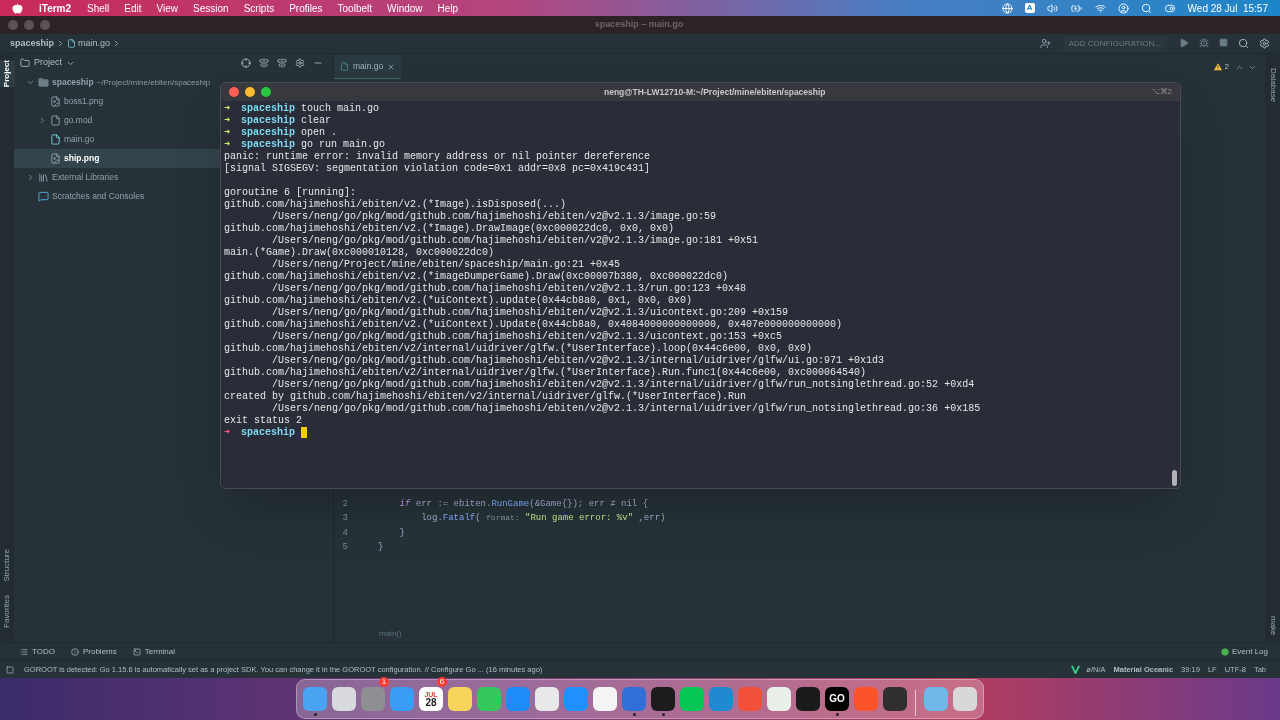  Describe the element at coordinates (523, 504) in the screenshot. I see `code-line: if err := ebiten.RunGame(&Game{}); err ≠ nil {` at that location.